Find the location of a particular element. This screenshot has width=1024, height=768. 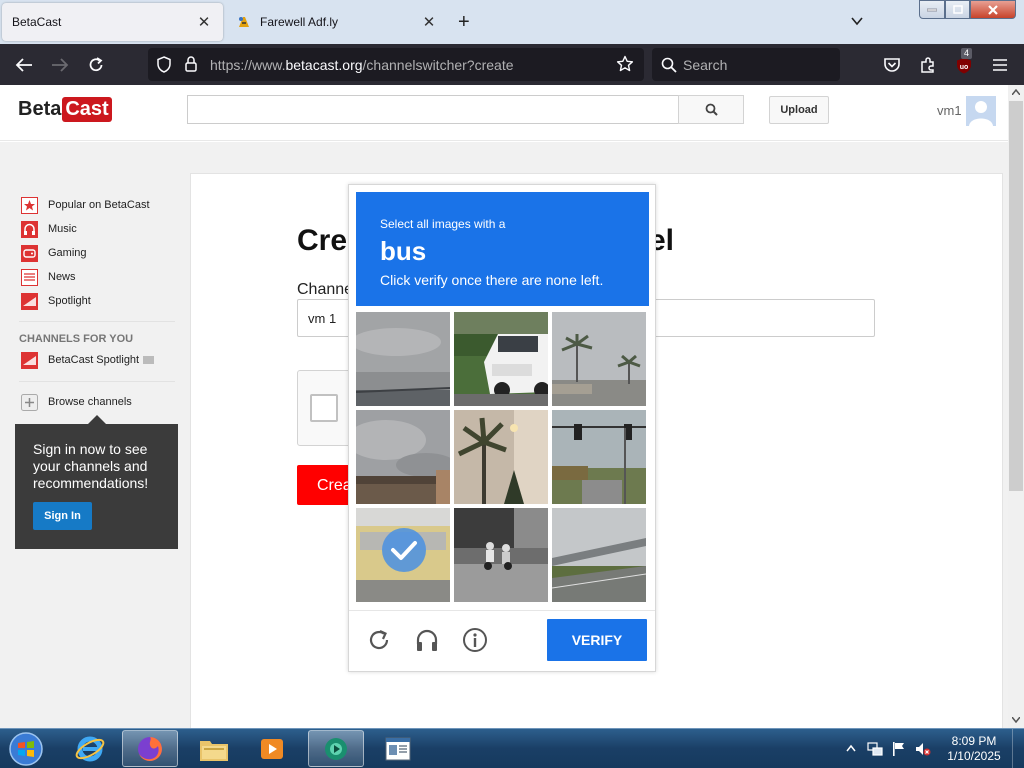

guide-item-music: Music is located at coordinates (49, 229).